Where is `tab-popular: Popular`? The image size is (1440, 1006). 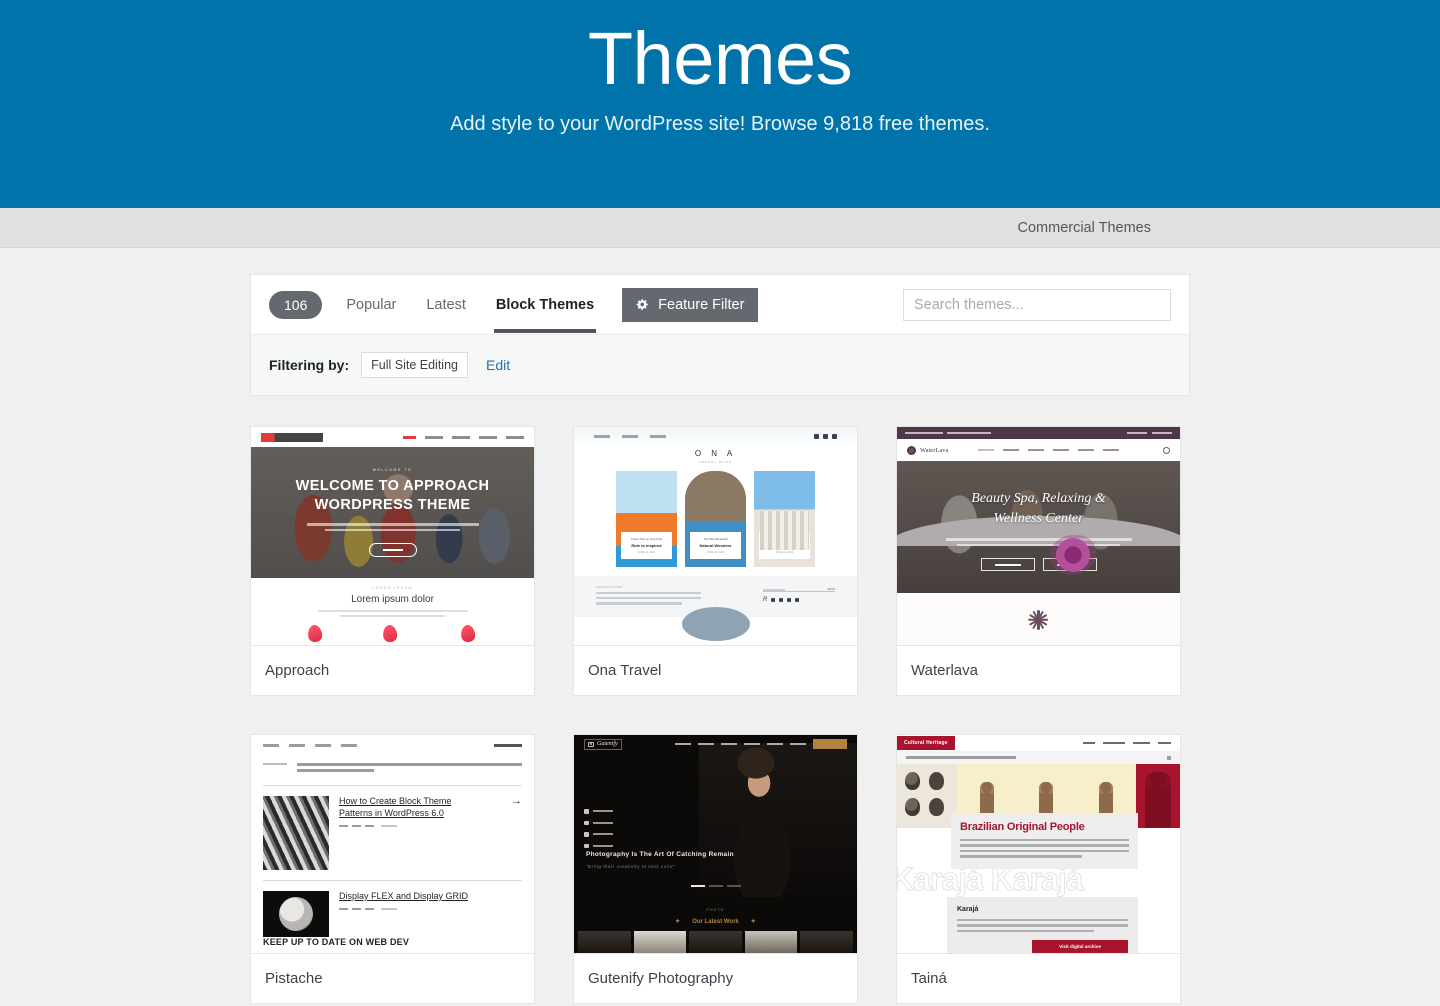 tab-popular: Popular is located at coordinates (371, 305).